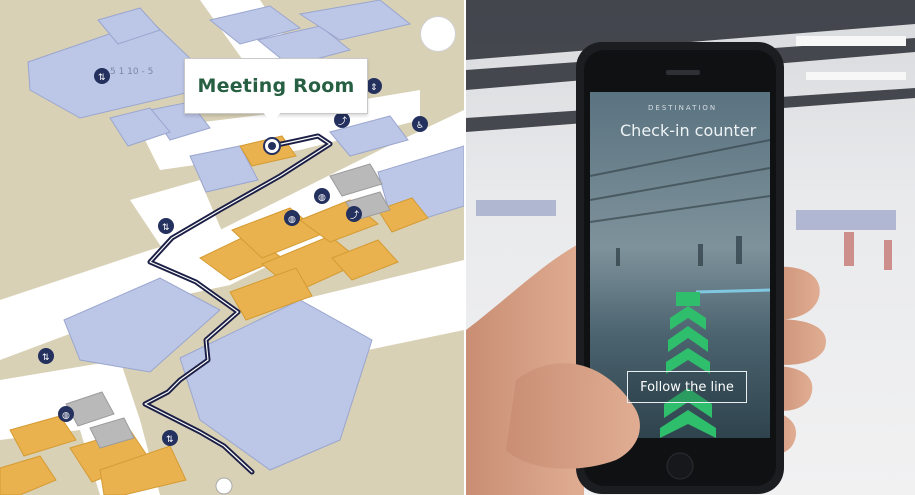 Image resolution: width=915 pixels, height=495 pixels. I want to click on destination-header: DESTINATION, so click(683, 108).